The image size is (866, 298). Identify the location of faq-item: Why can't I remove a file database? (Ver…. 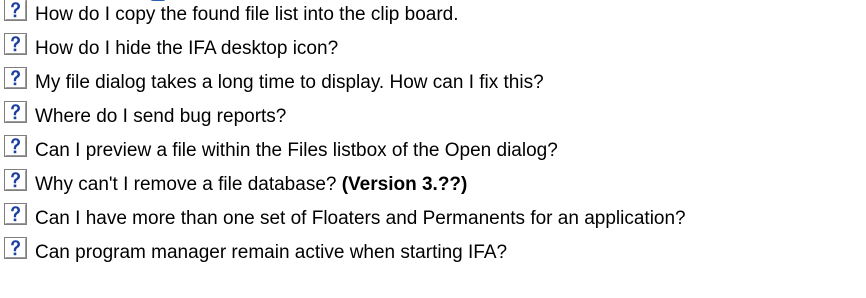
(433, 183).